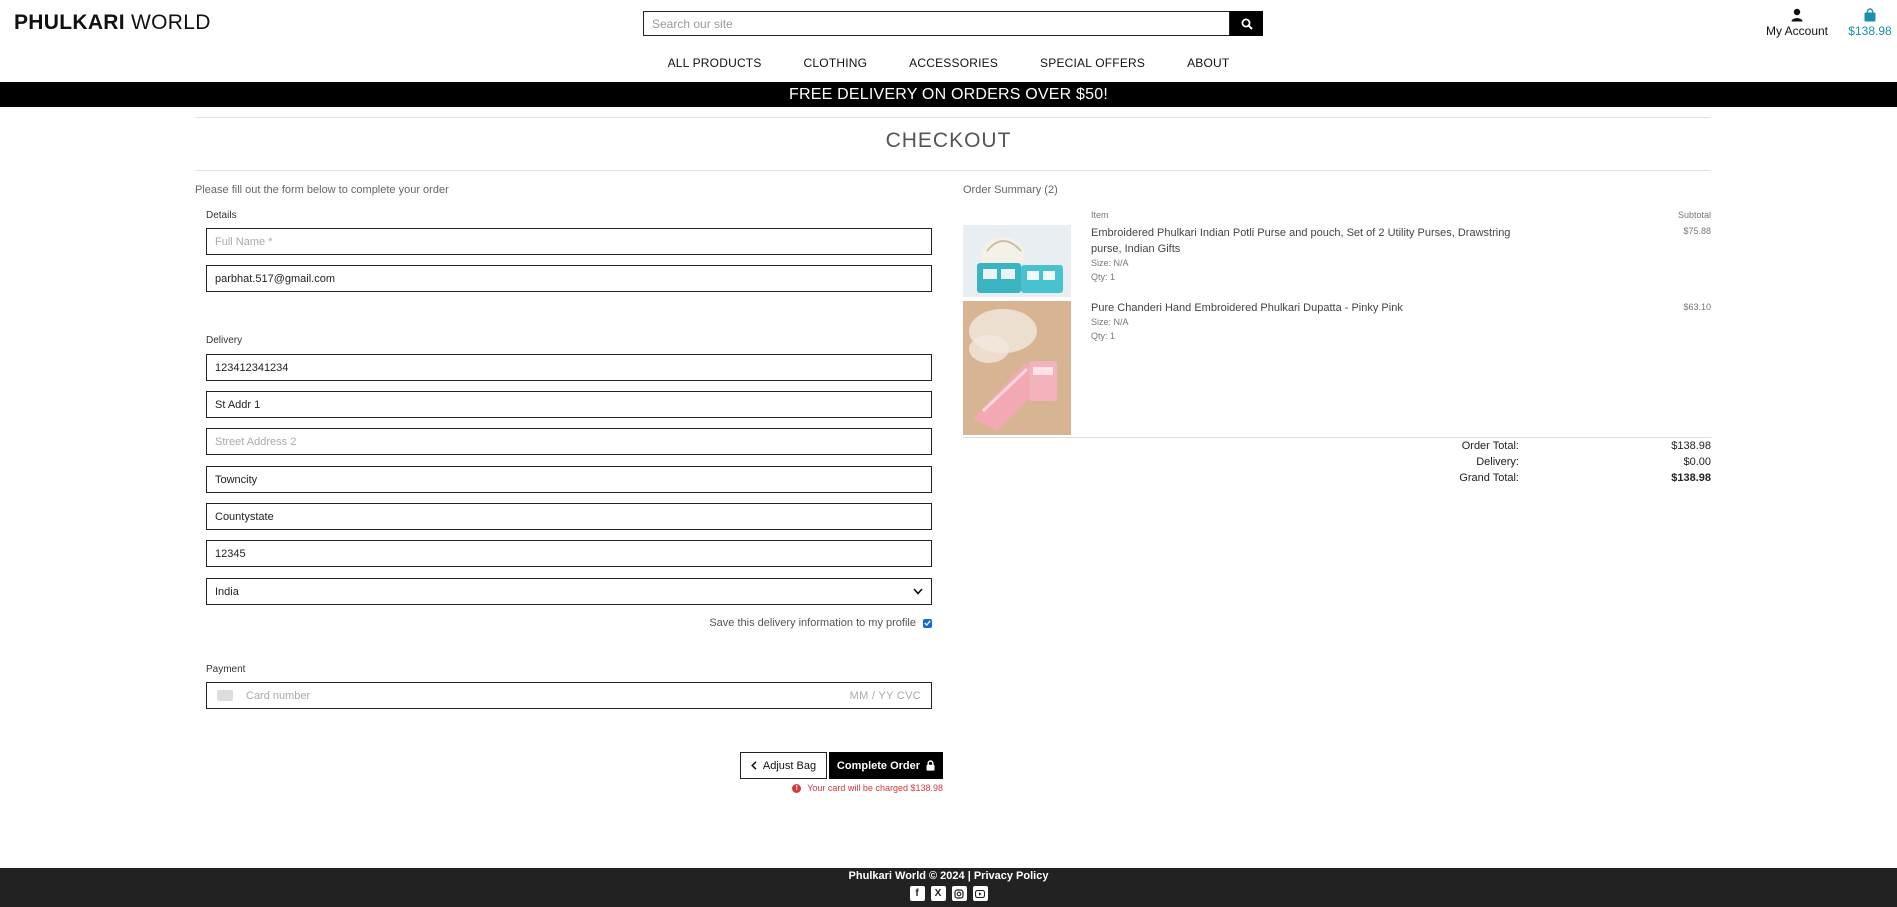  What do you see at coordinates (1337, 437) in the screenshot?
I see `summary-divider` at bounding box center [1337, 437].